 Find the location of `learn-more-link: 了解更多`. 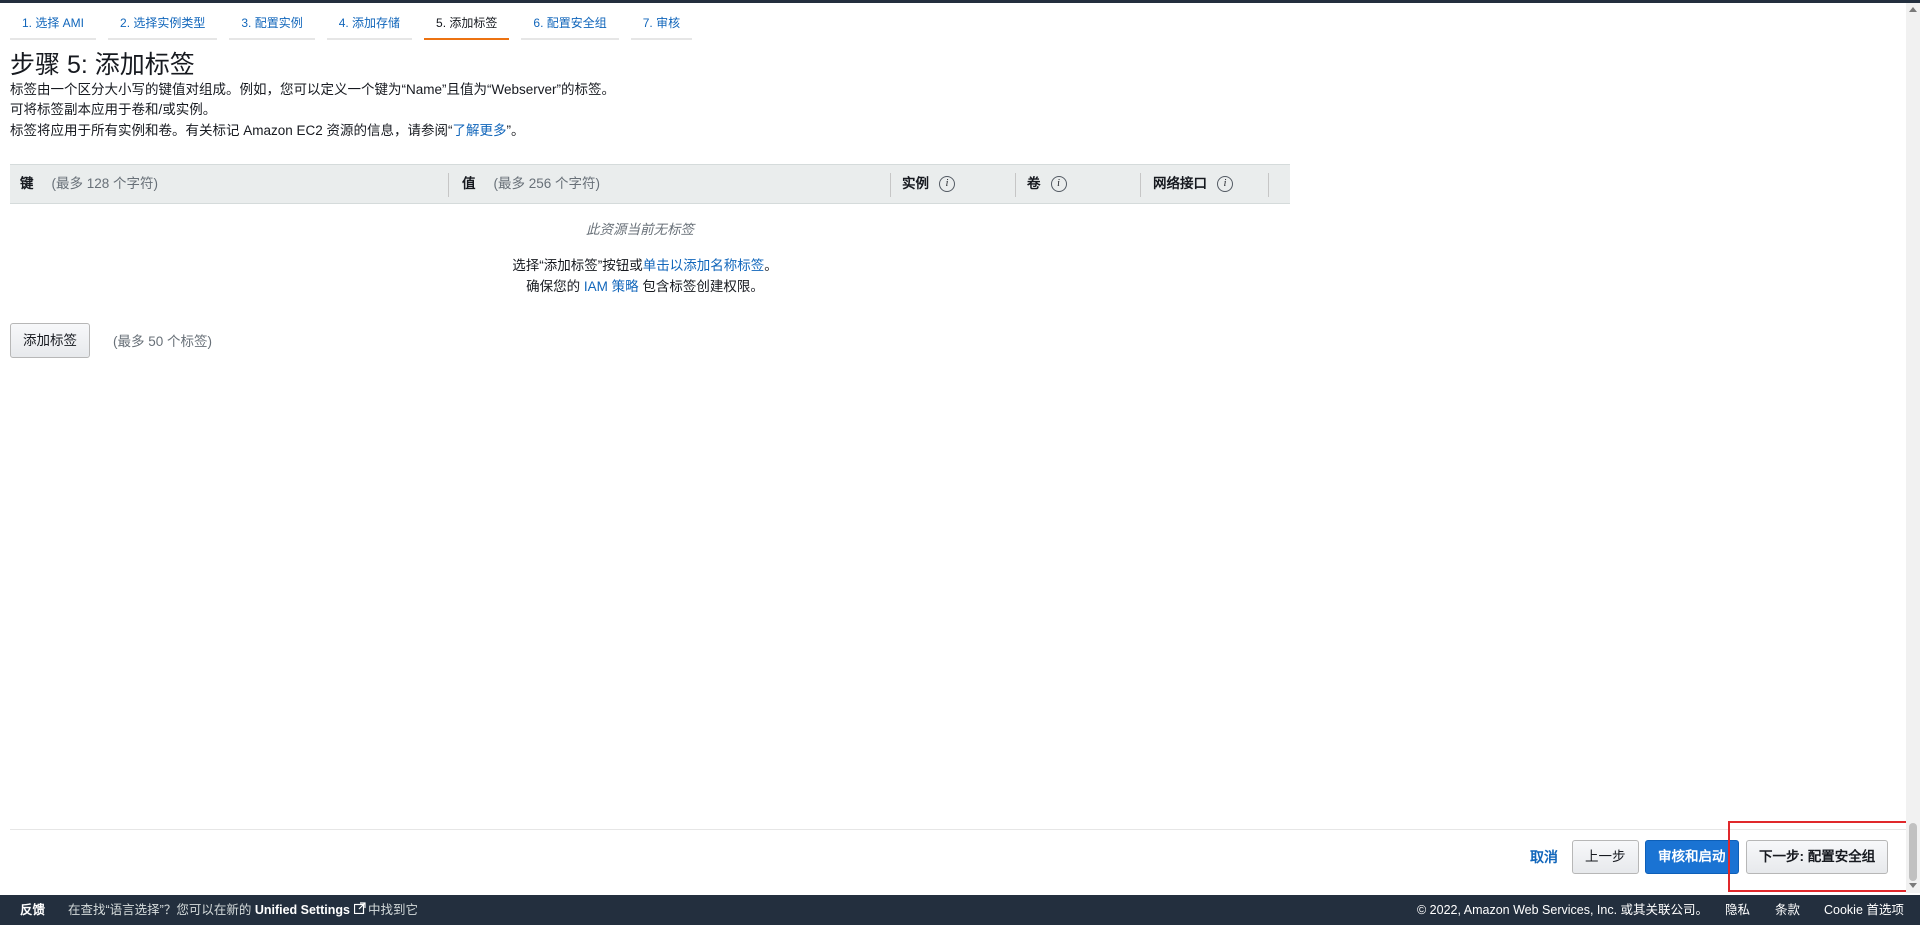

learn-more-link: 了解更多 is located at coordinates (480, 130).